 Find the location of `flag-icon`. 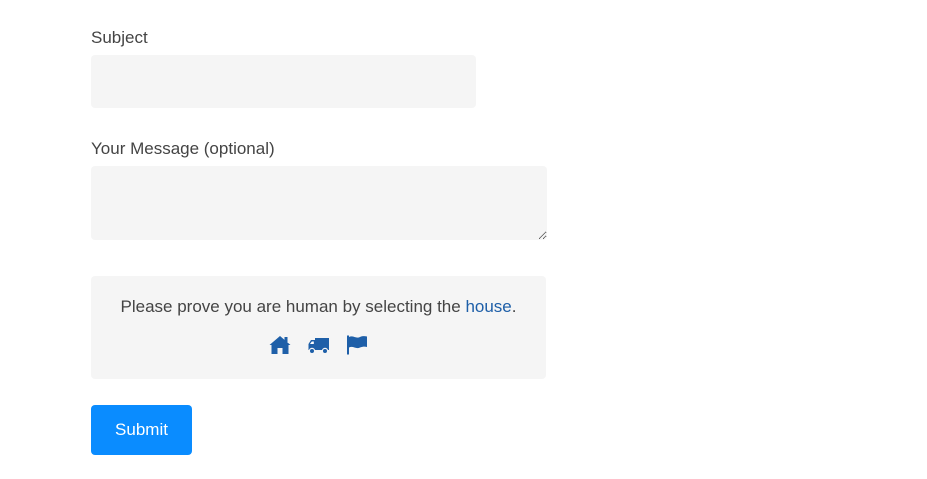

flag-icon is located at coordinates (357, 345).